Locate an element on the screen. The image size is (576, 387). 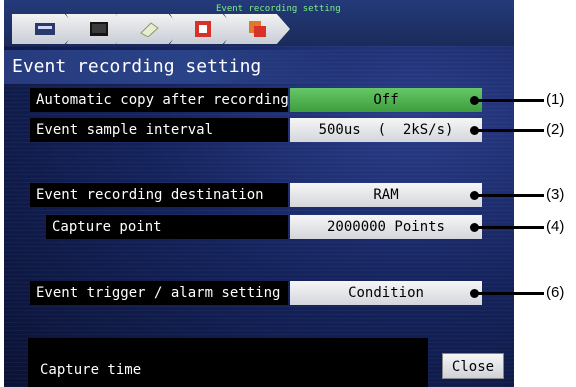
page-title-text: Event recording setting is located at coordinates (137, 66).